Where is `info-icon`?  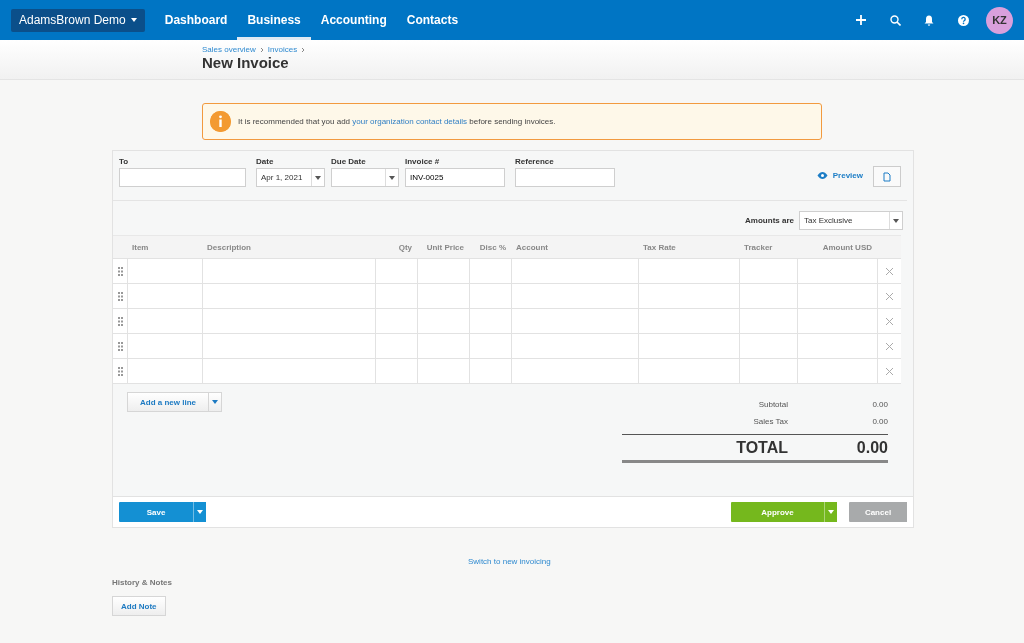
info-icon is located at coordinates (220, 121).